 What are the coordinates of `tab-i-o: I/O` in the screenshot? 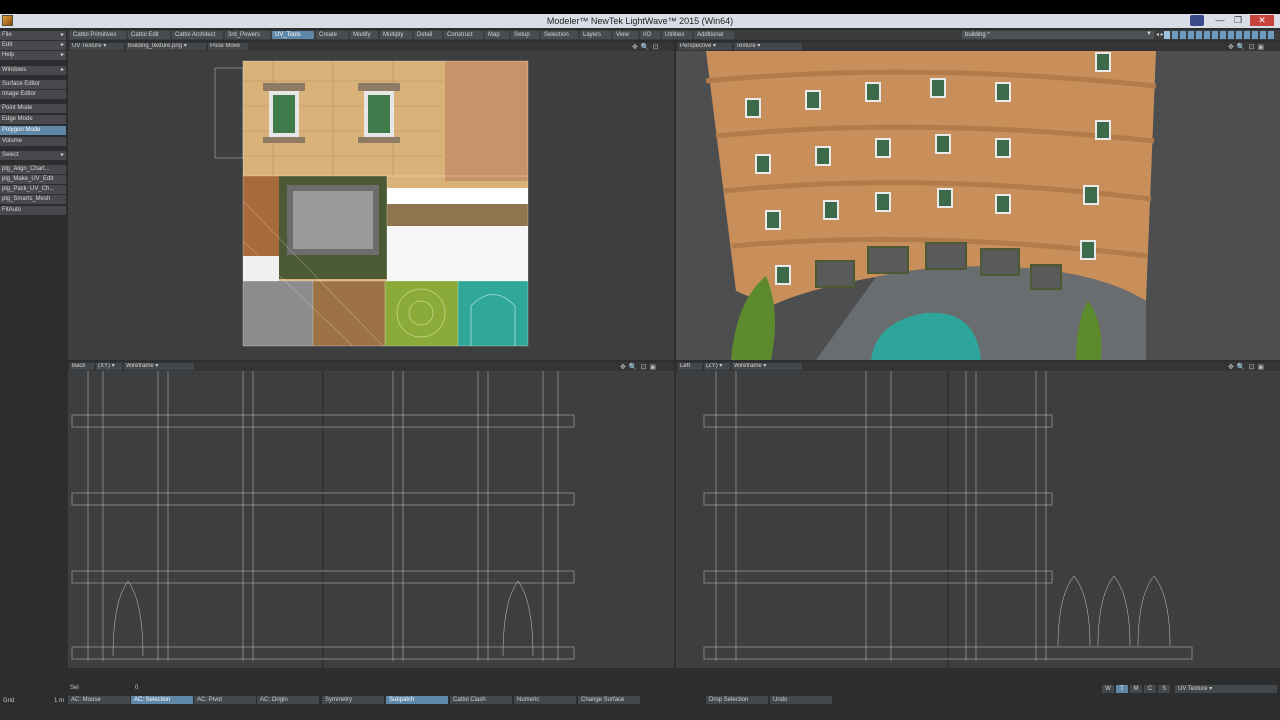 It's located at (650, 35).